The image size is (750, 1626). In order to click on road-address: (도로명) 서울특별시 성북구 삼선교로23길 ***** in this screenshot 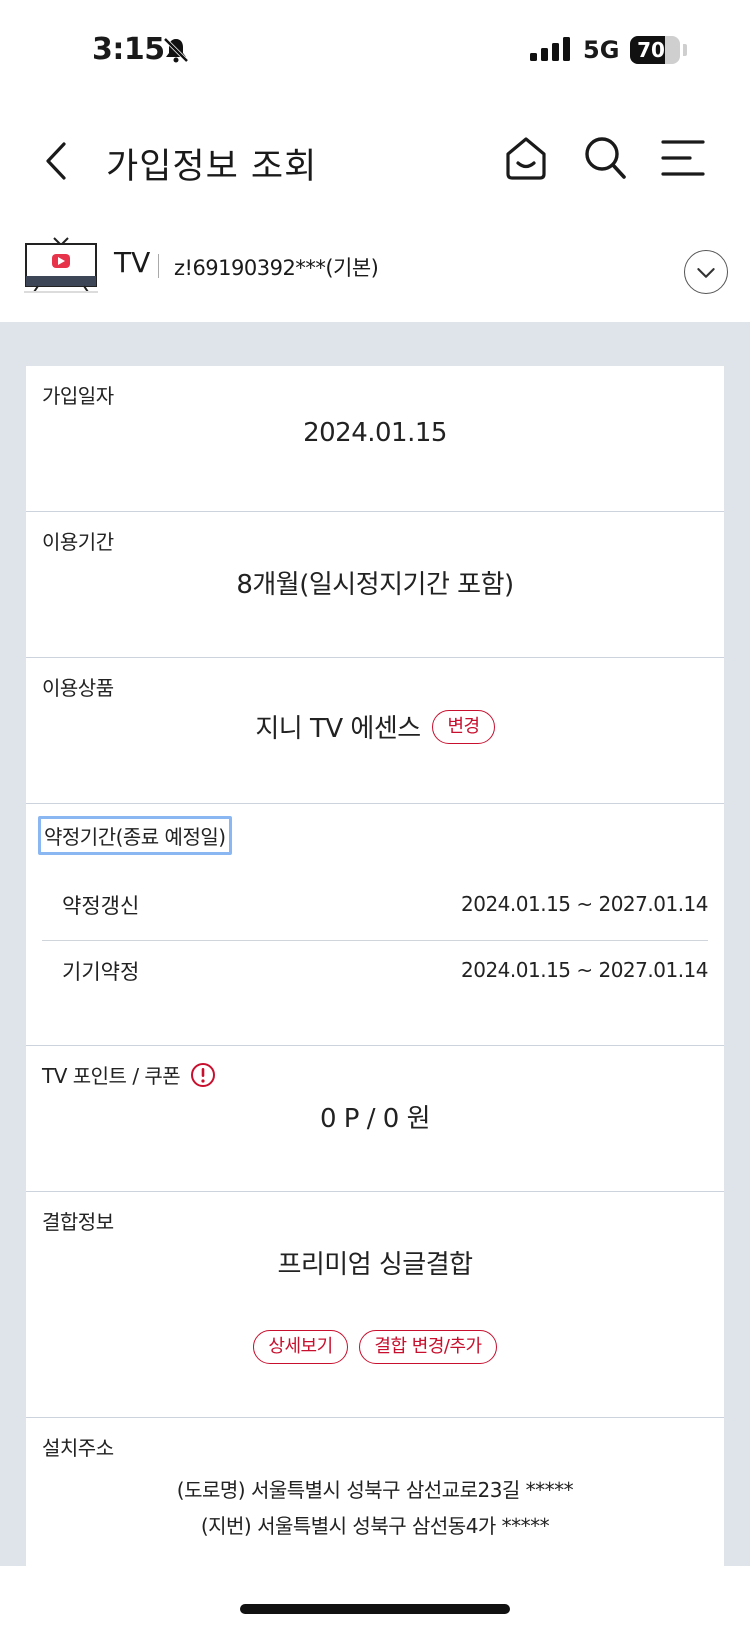, I will do `click(375, 1490)`.